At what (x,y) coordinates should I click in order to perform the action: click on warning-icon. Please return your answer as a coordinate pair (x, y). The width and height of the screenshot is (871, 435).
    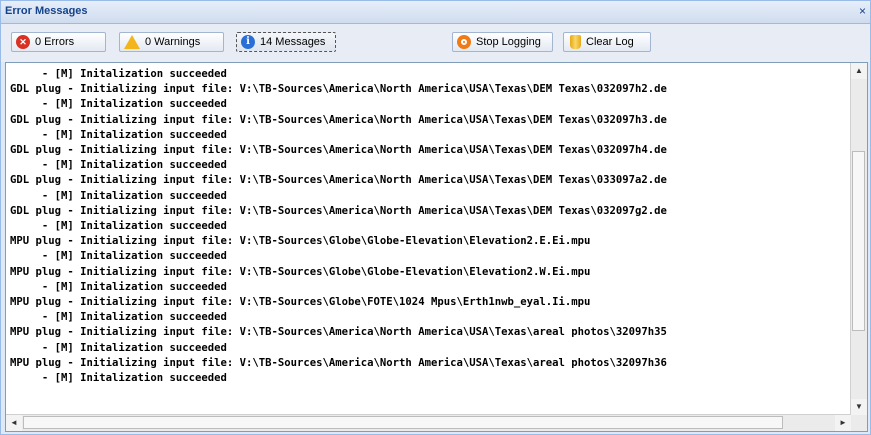
    Looking at the image, I should click on (132, 42).